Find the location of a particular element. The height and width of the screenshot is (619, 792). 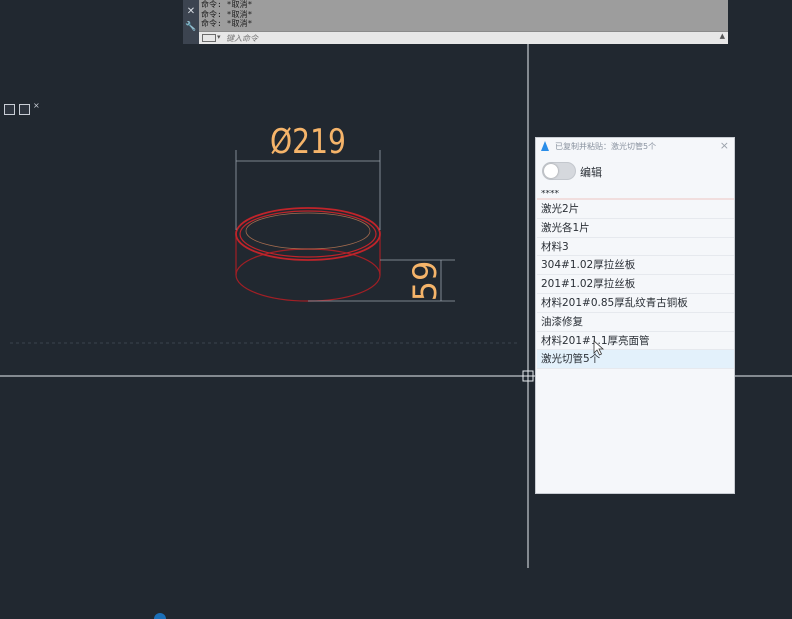

status-dot-icon is located at coordinates (160, 616).